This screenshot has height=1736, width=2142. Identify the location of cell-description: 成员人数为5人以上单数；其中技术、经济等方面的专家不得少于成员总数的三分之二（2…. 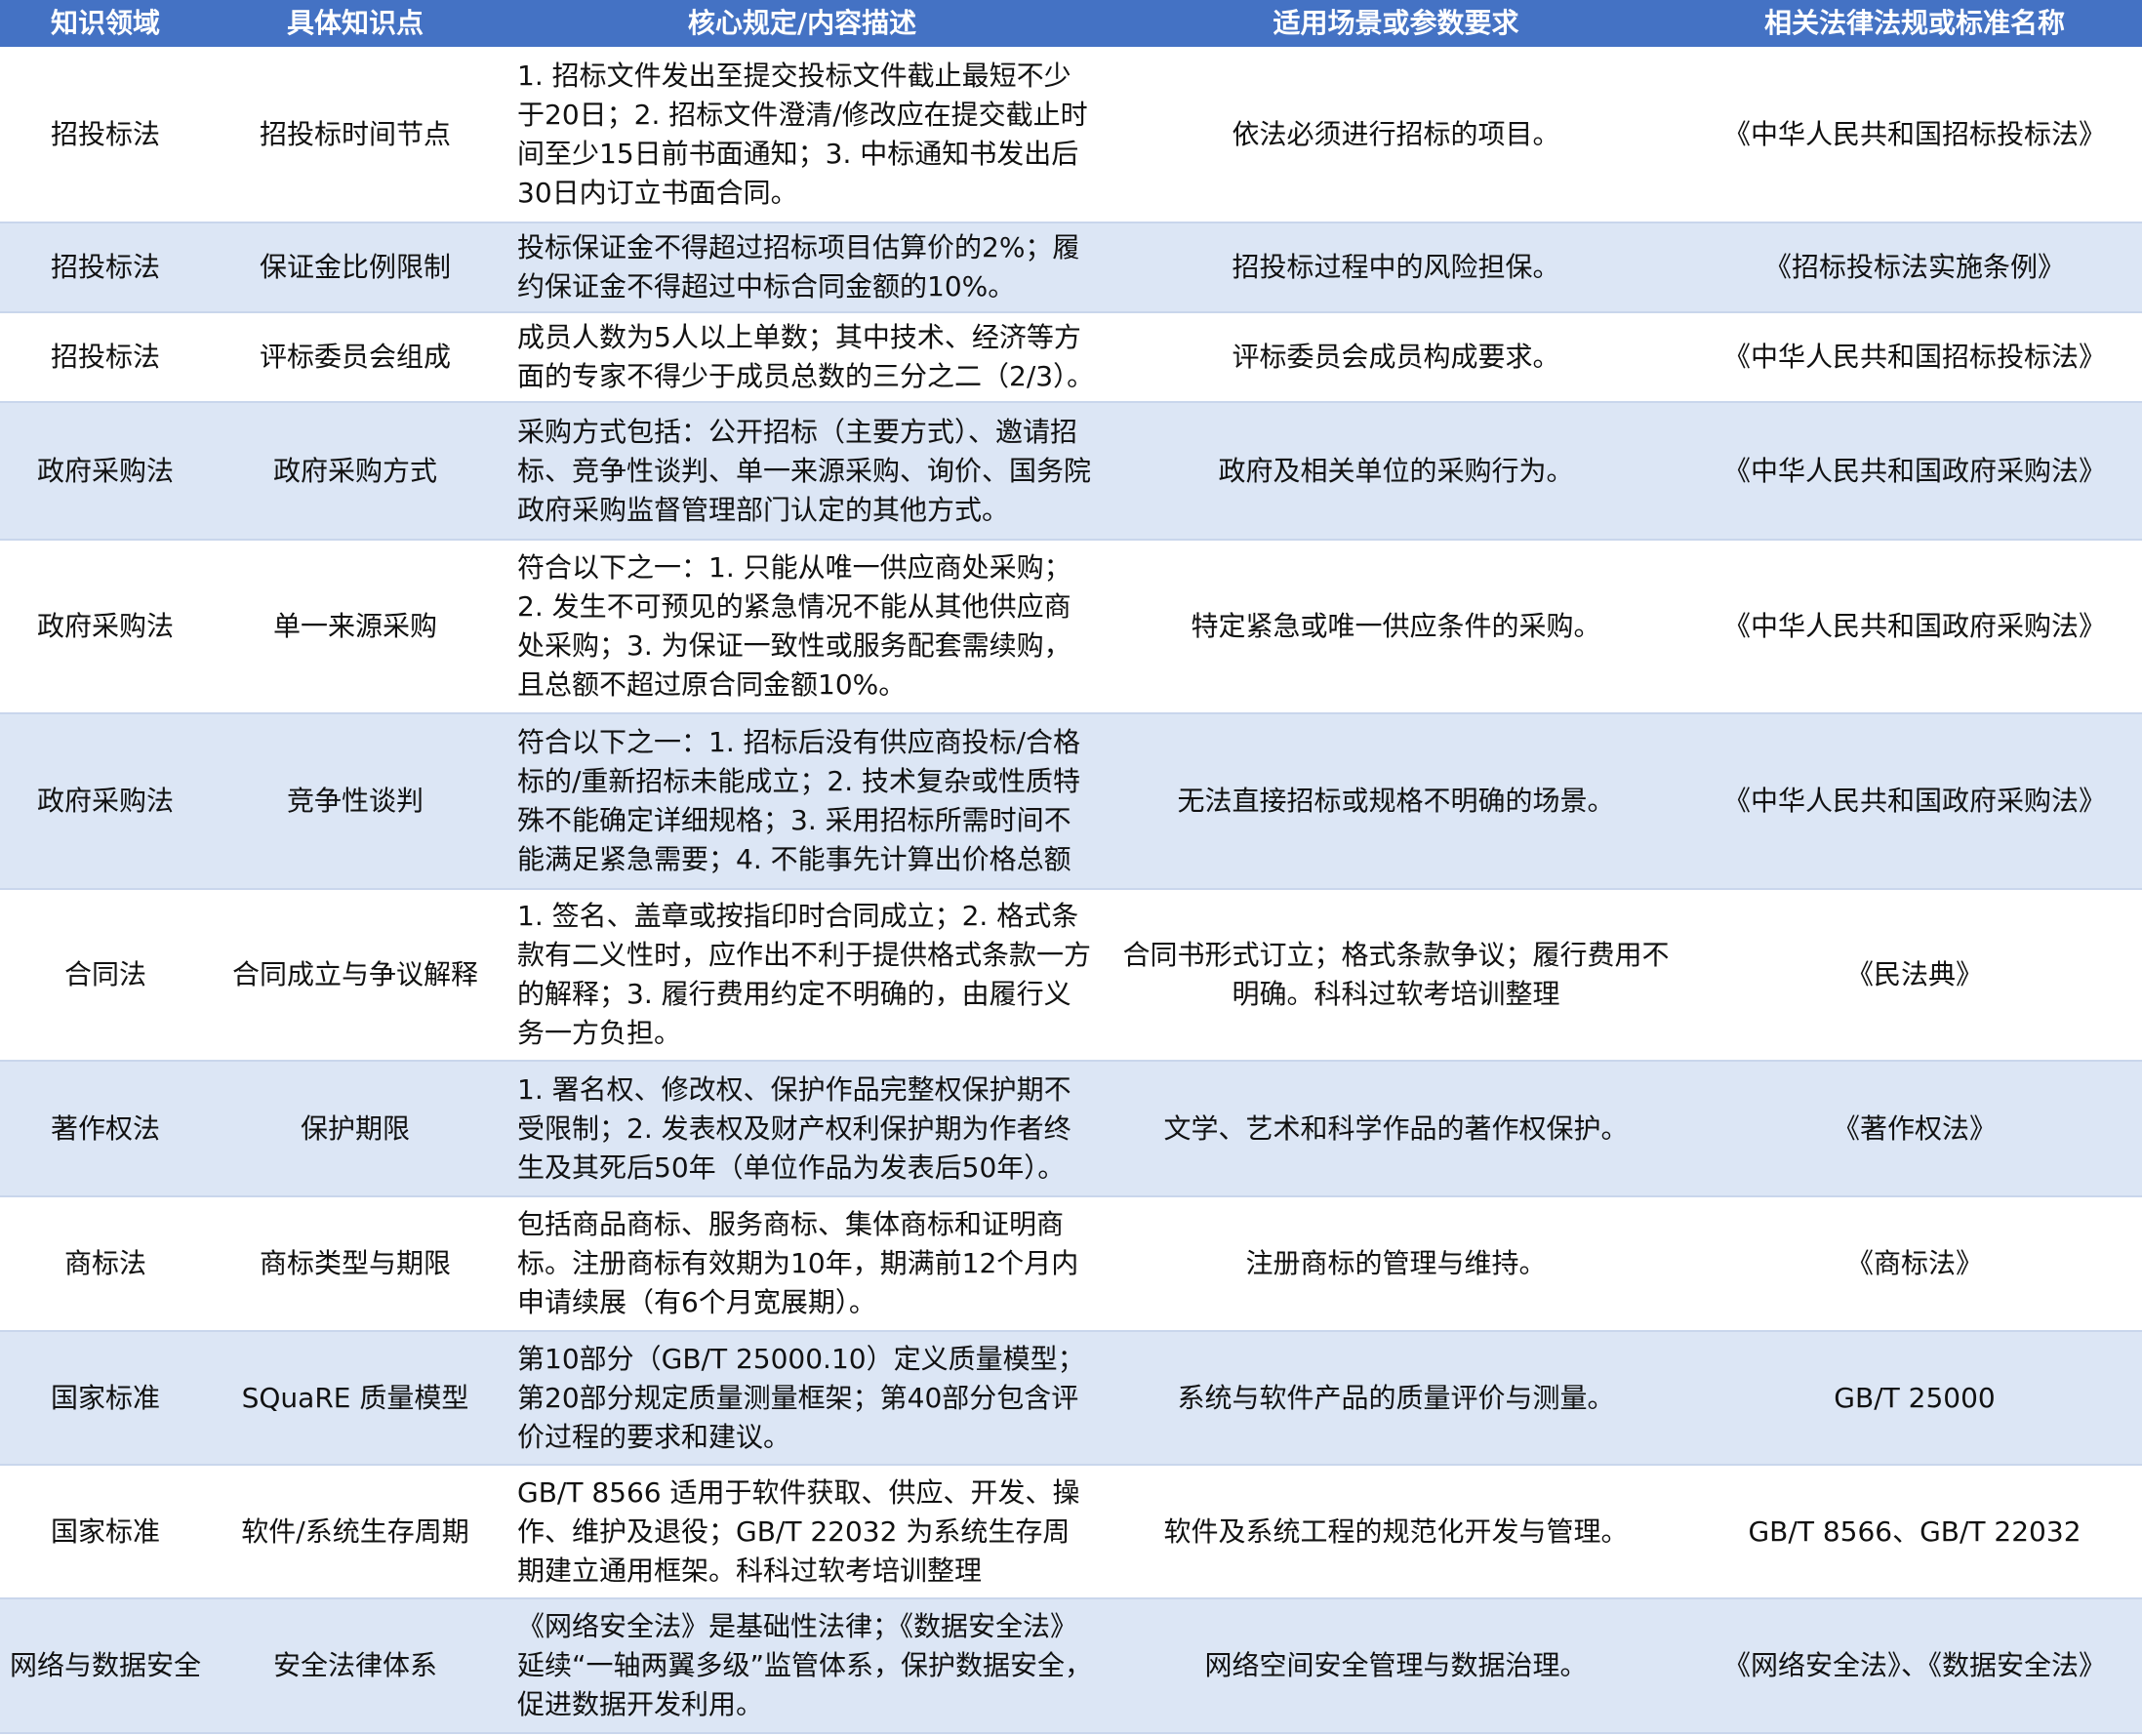
(802, 357).